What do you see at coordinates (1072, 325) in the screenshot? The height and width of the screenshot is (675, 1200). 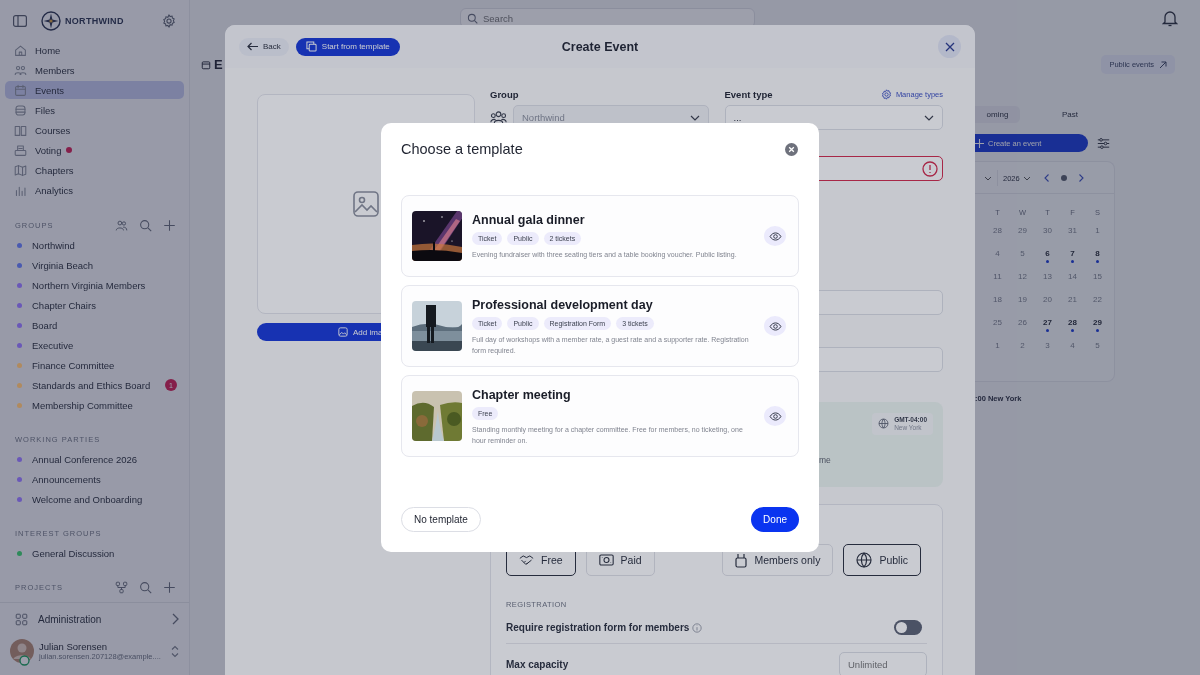 I see `calendar-day: 28` at bounding box center [1072, 325].